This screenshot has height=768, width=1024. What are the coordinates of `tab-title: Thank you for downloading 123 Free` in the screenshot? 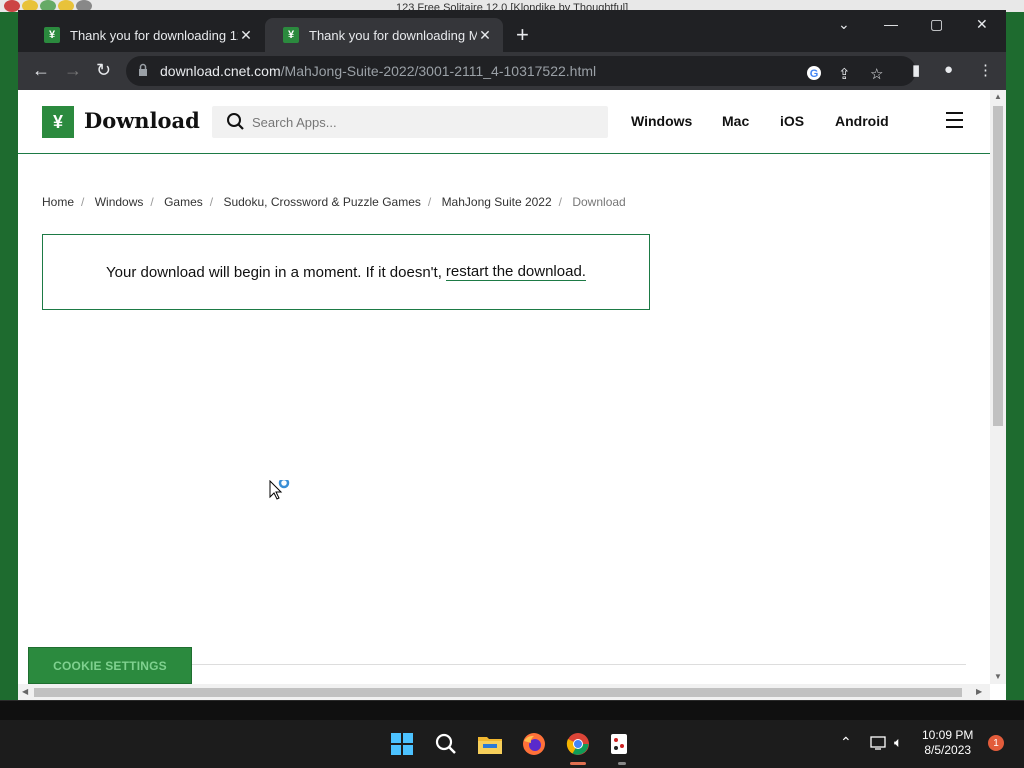 It's located at (154, 35).